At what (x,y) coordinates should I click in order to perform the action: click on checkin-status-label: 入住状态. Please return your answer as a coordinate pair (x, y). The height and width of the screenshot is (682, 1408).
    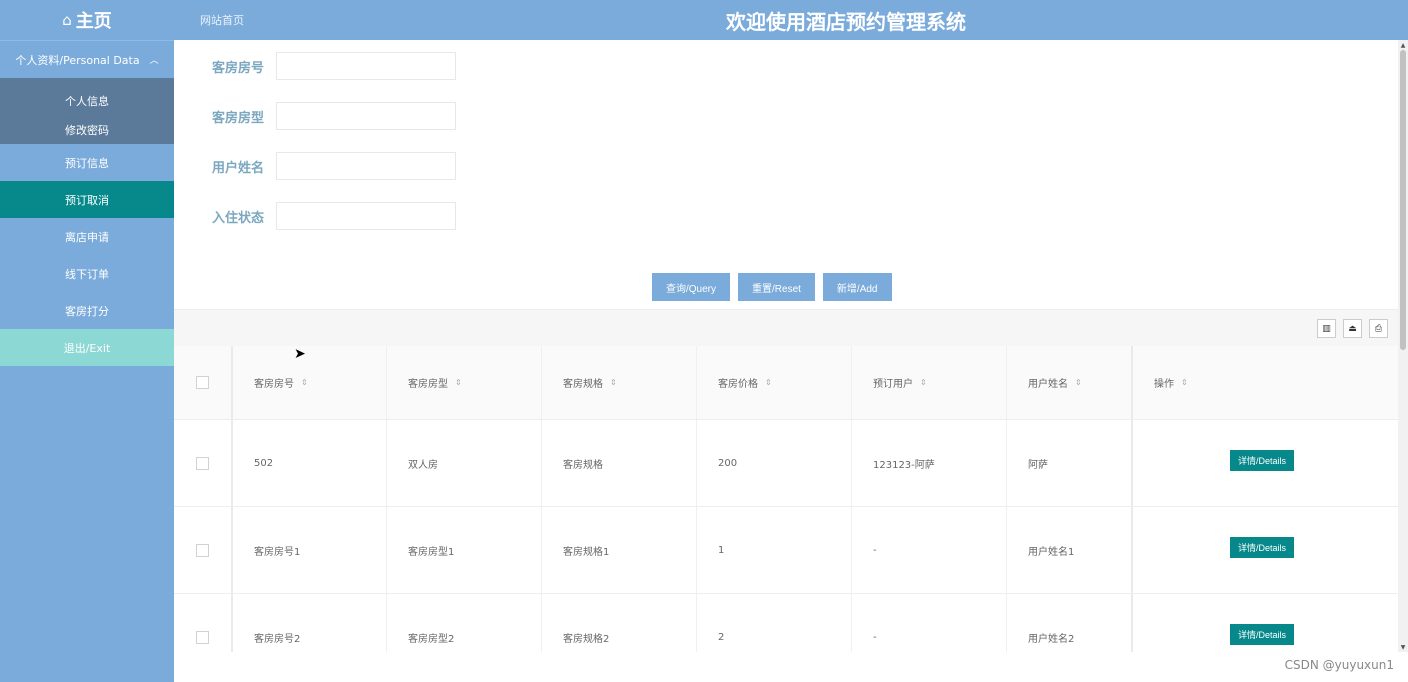
    Looking at the image, I should click on (238, 218).